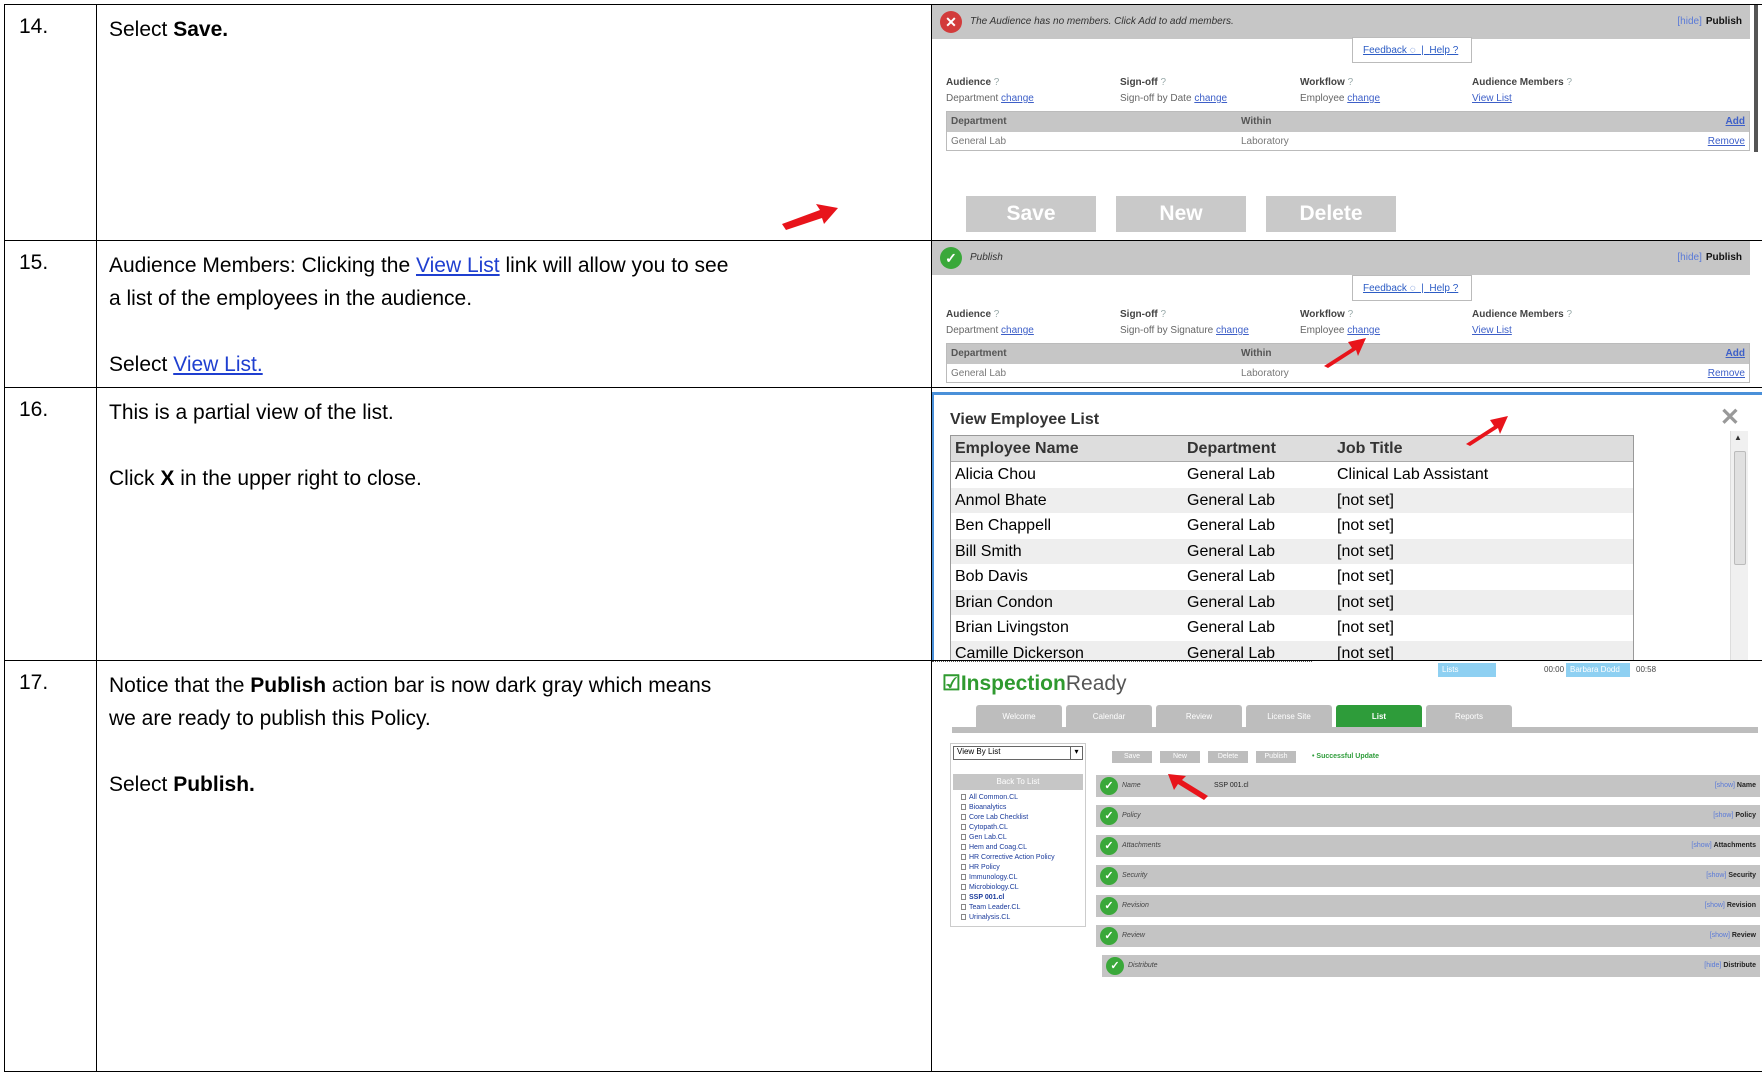  I want to click on table-row: Brian Condon General Lab [not set], so click(1292, 602).